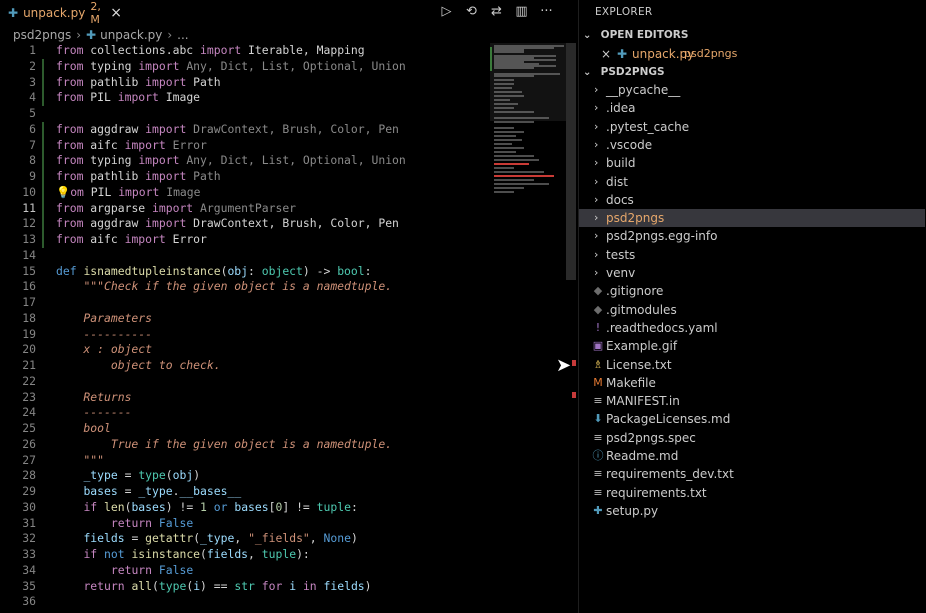 The image size is (926, 613). What do you see at coordinates (245, 350) in the screenshot?
I see `code-line: 20 x : object` at bounding box center [245, 350].